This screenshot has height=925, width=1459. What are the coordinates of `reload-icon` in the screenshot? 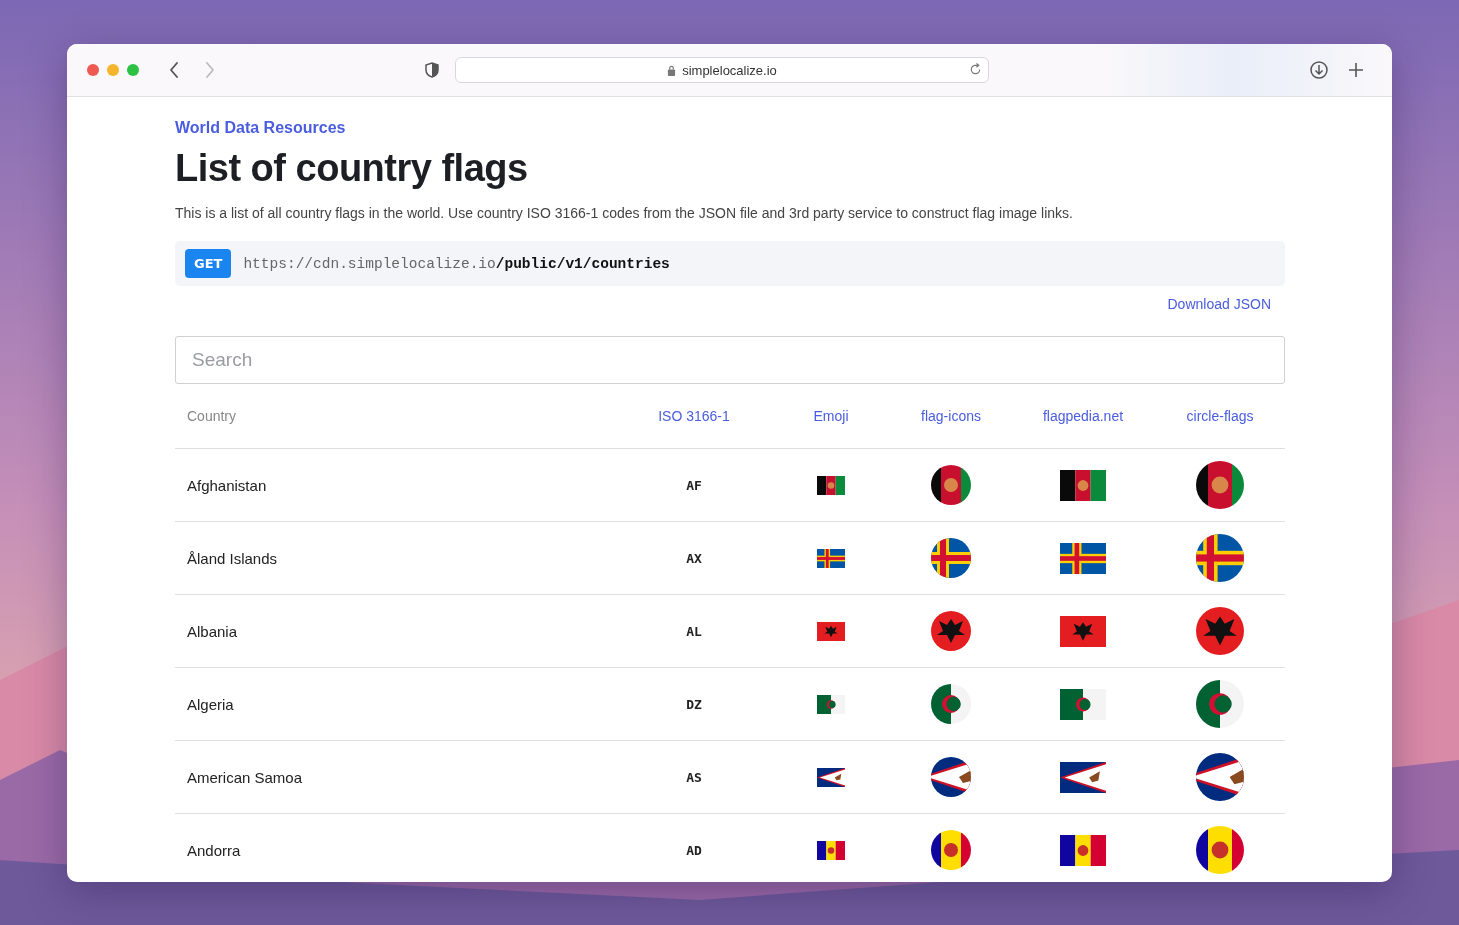 It's located at (975, 69).